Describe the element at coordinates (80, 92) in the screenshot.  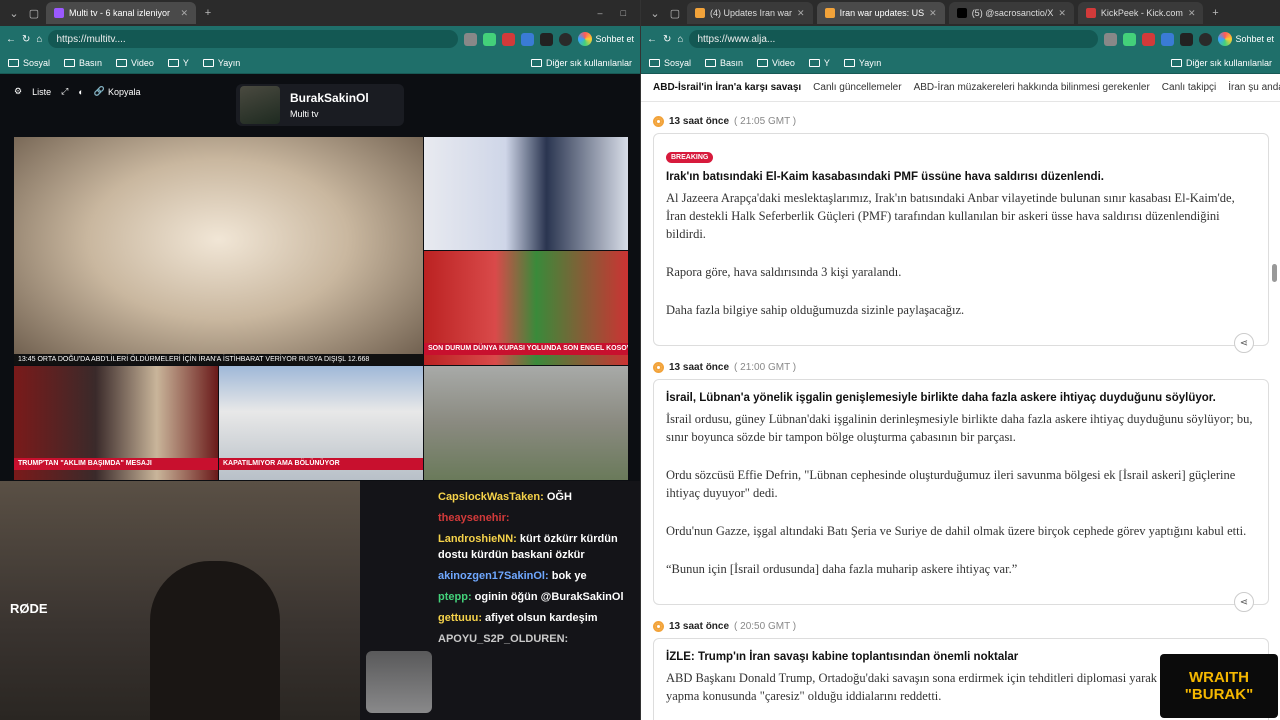
I see `layout-icon: ◐` at that location.